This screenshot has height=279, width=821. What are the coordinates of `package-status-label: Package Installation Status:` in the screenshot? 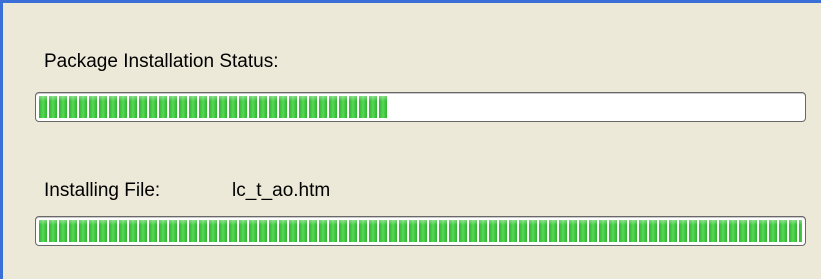 It's located at (161, 61).